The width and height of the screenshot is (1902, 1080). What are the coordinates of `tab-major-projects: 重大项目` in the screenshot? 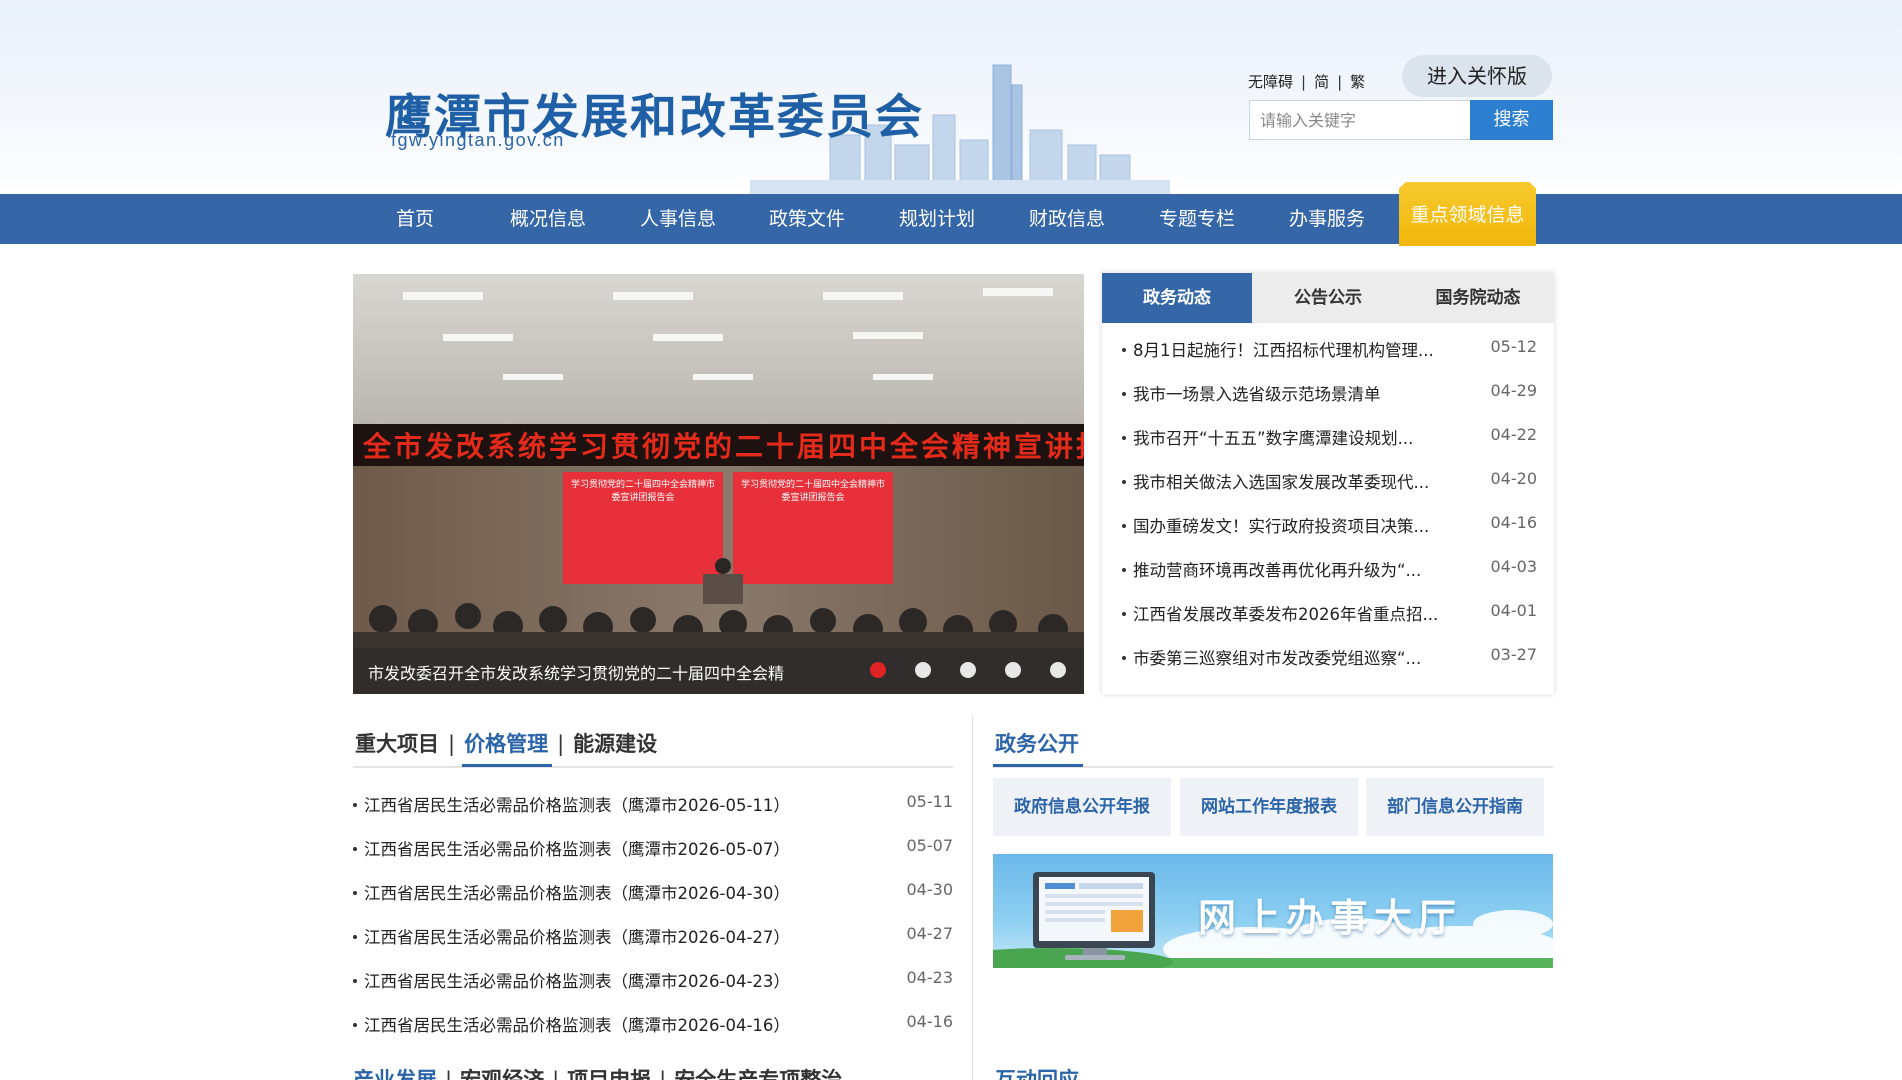 It's located at (397, 744).